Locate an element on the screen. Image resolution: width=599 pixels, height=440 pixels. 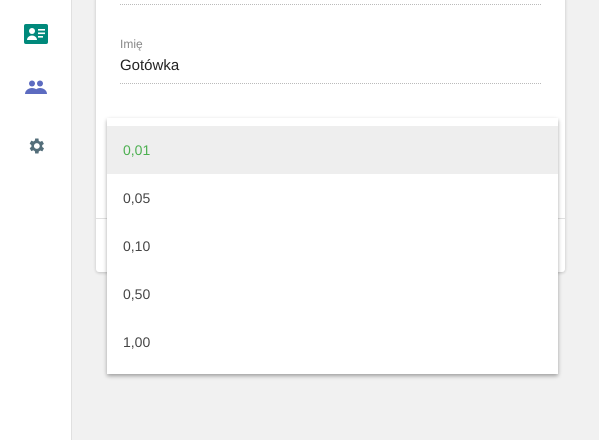
contact-card-icon is located at coordinates (36, 34).